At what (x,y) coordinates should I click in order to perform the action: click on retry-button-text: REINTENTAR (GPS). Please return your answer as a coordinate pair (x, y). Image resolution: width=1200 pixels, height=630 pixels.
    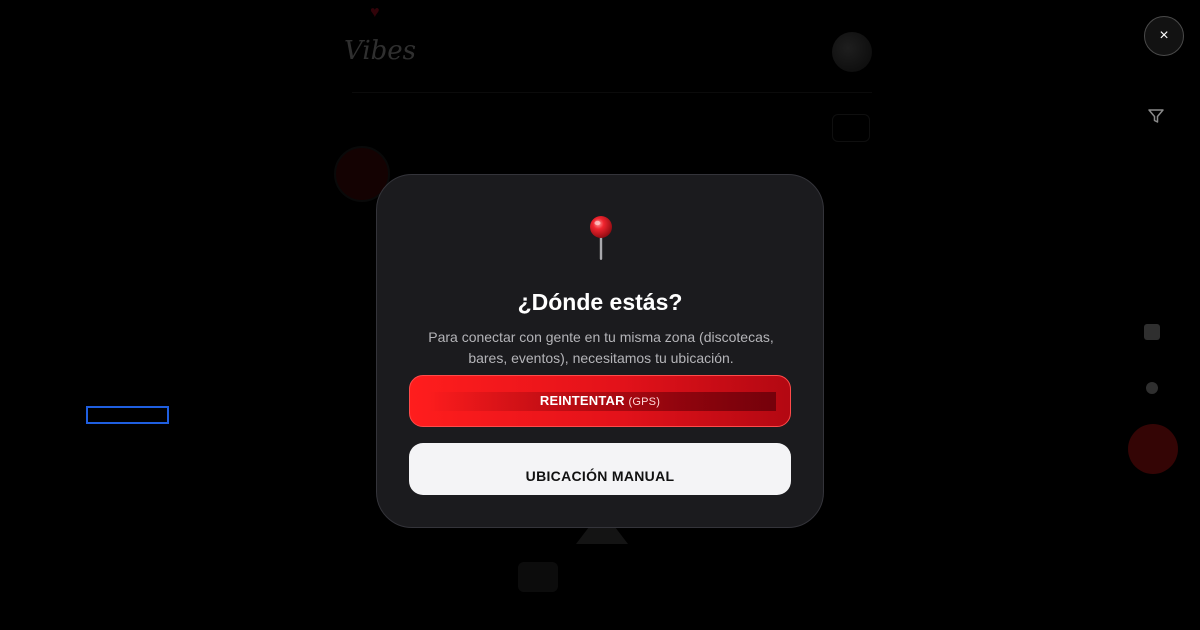
    Looking at the image, I should click on (600, 400).